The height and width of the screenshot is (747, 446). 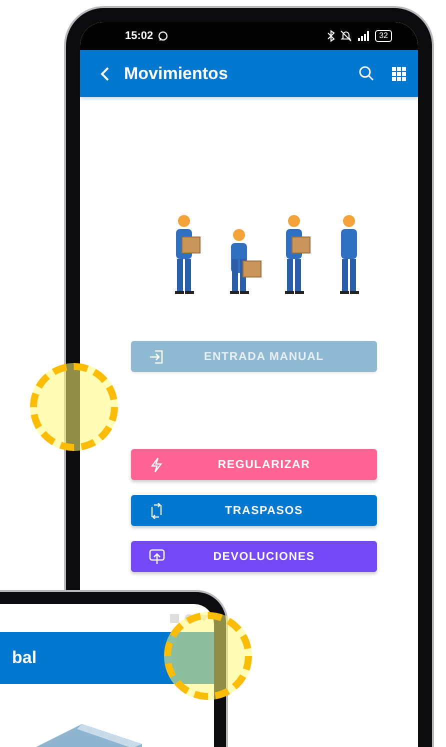 What do you see at coordinates (163, 36) in the screenshot?
I see `chat-bubble-icon` at bounding box center [163, 36].